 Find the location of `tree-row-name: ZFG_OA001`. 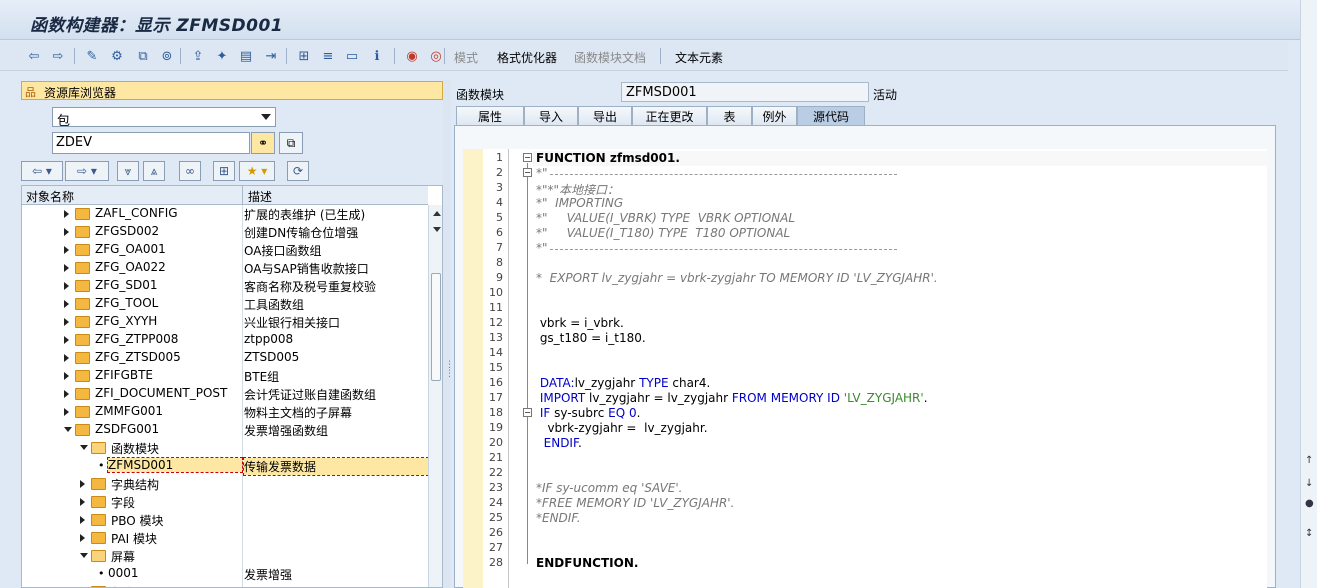

tree-row-name: ZFG_OA001 is located at coordinates (130, 249).